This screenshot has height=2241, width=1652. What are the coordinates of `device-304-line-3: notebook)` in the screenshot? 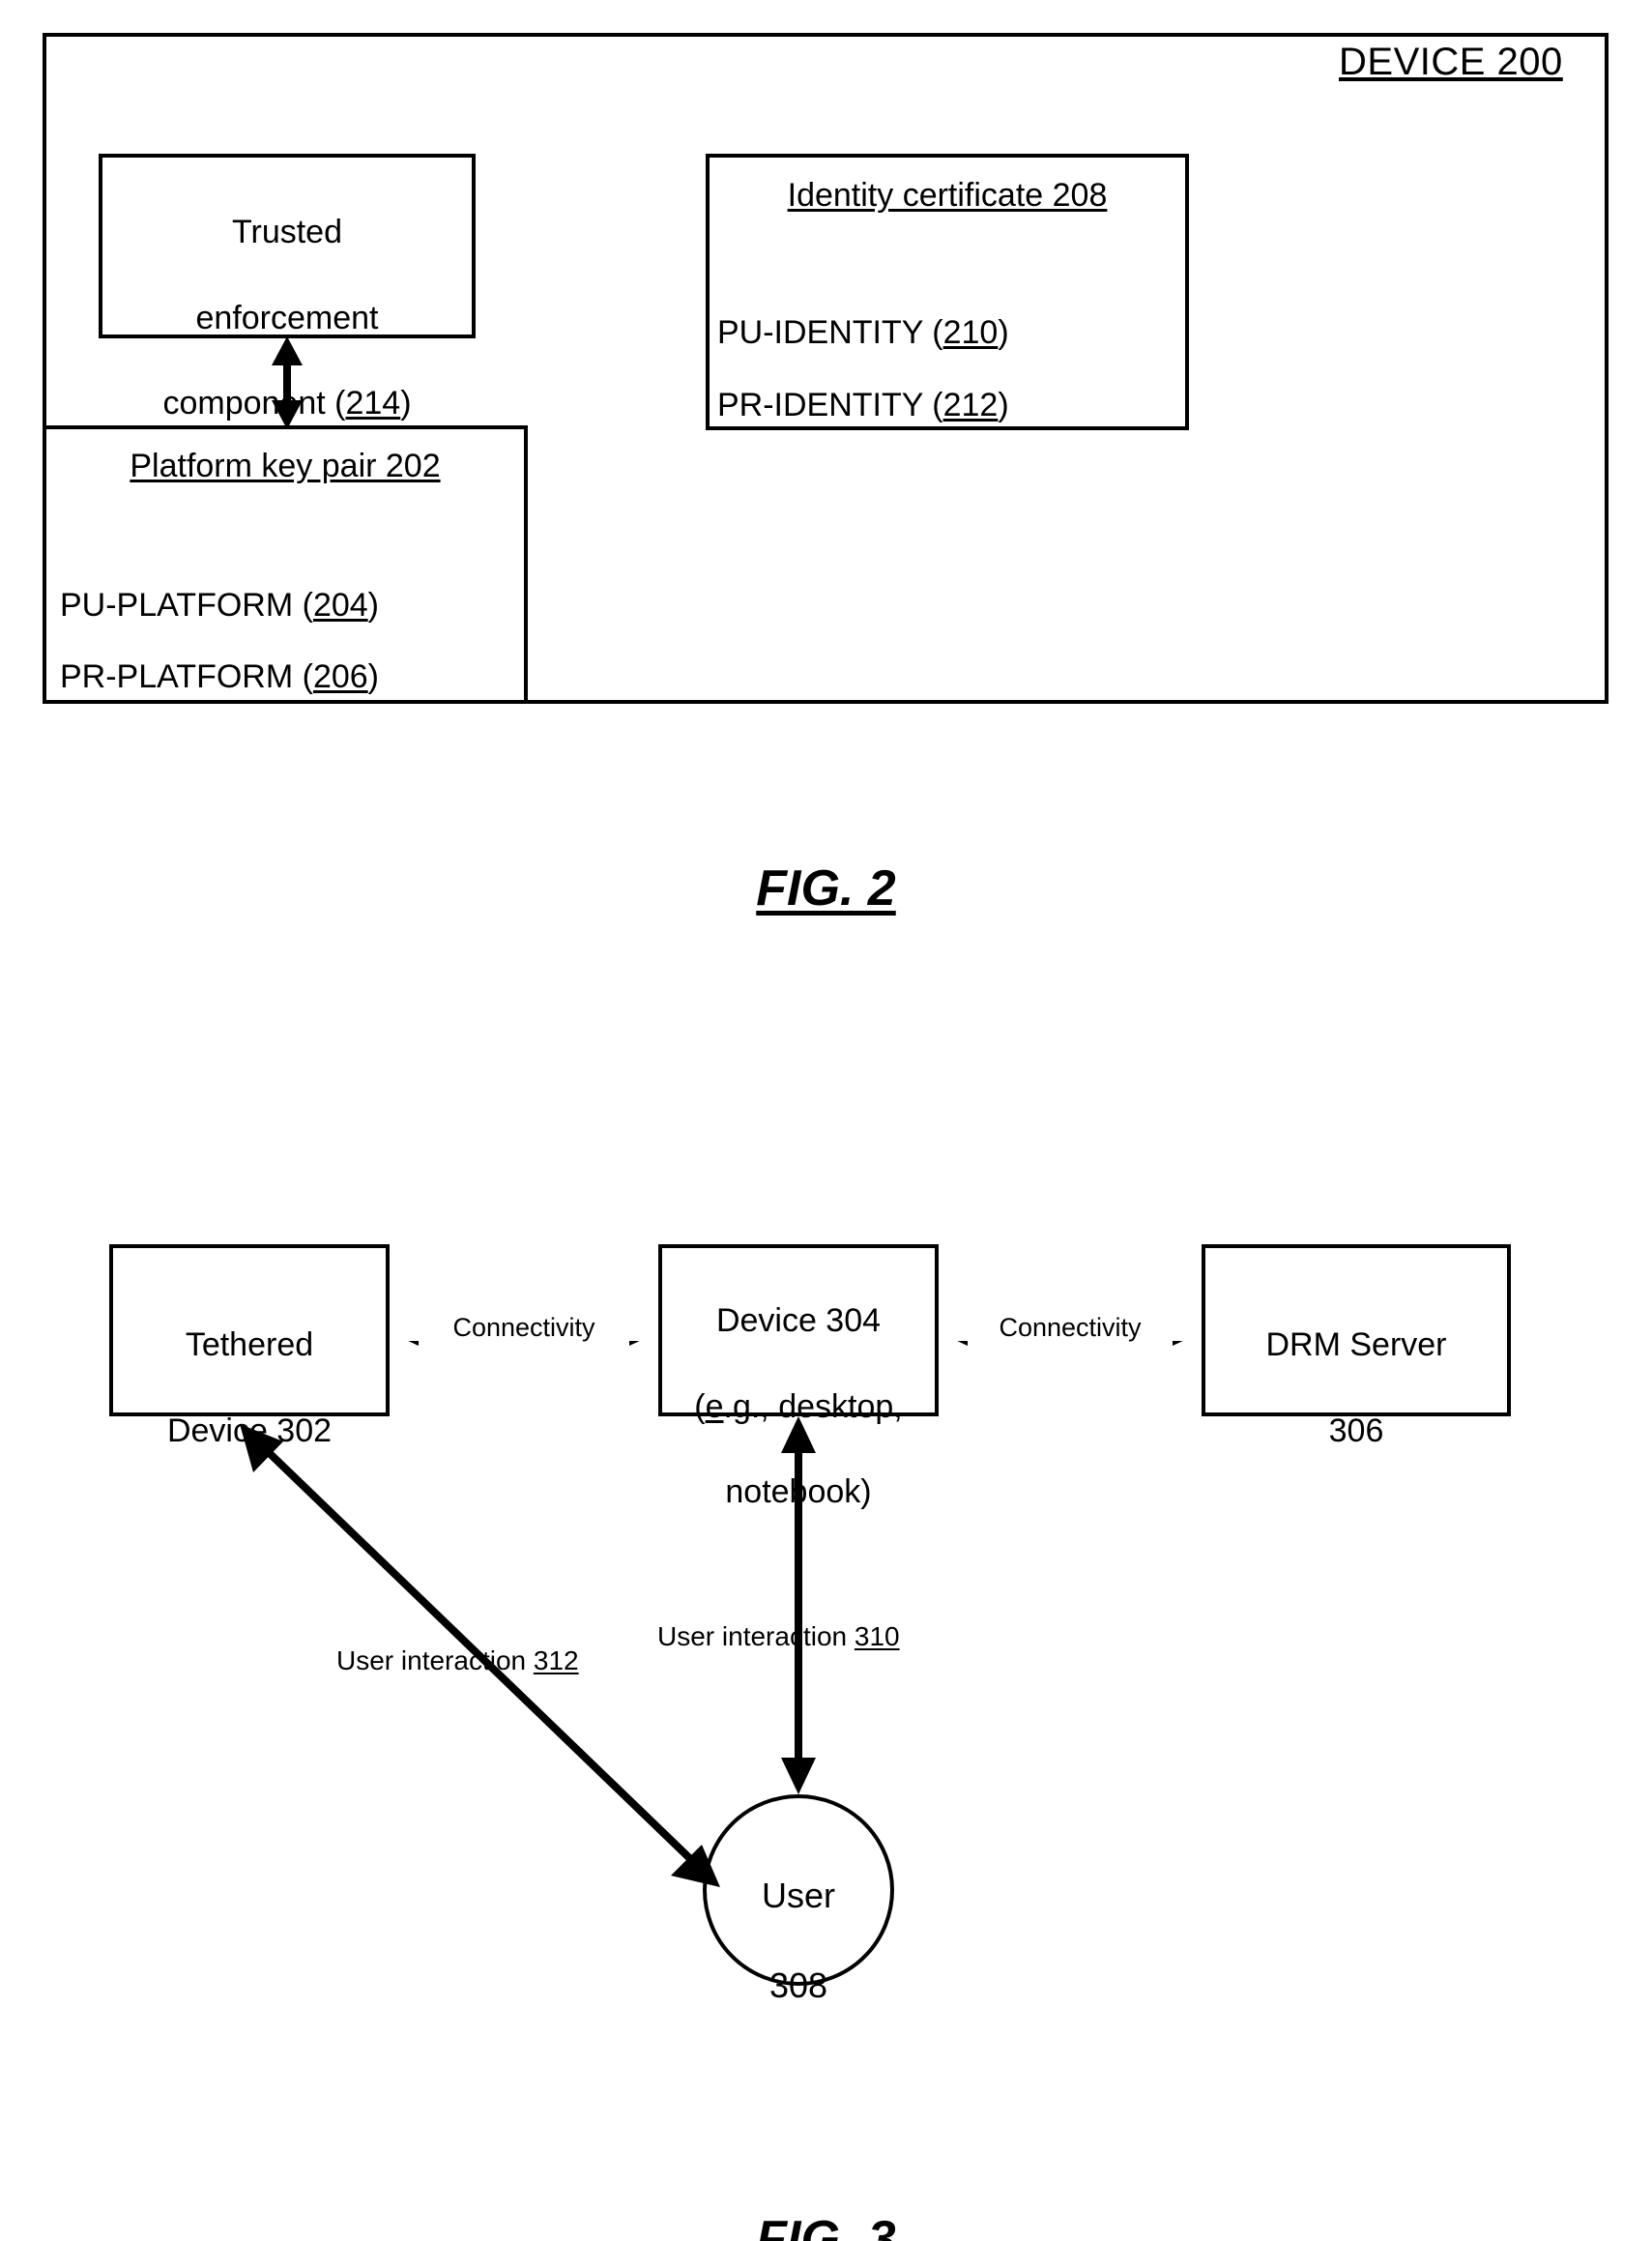 It's located at (798, 1491).